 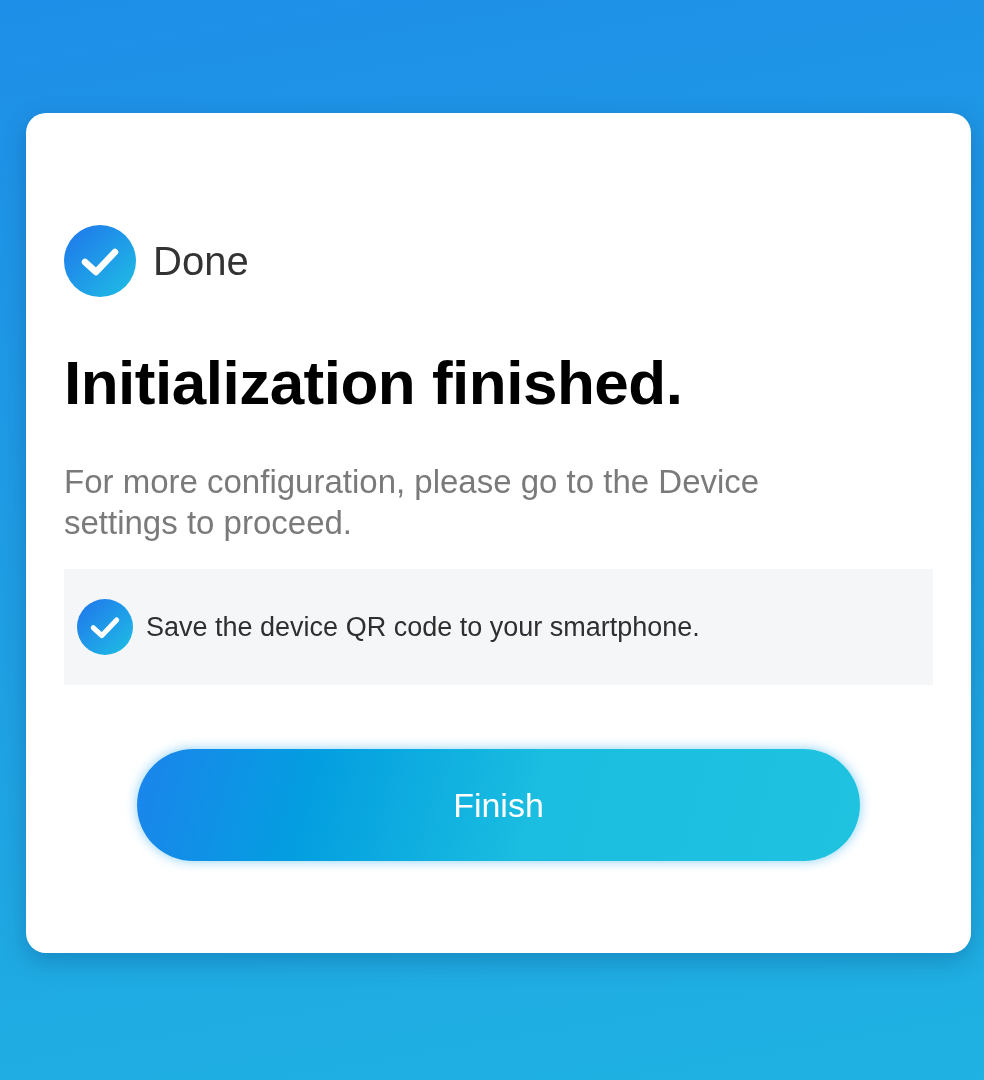 What do you see at coordinates (105, 627) in the screenshot?
I see `checkbox-icon` at bounding box center [105, 627].